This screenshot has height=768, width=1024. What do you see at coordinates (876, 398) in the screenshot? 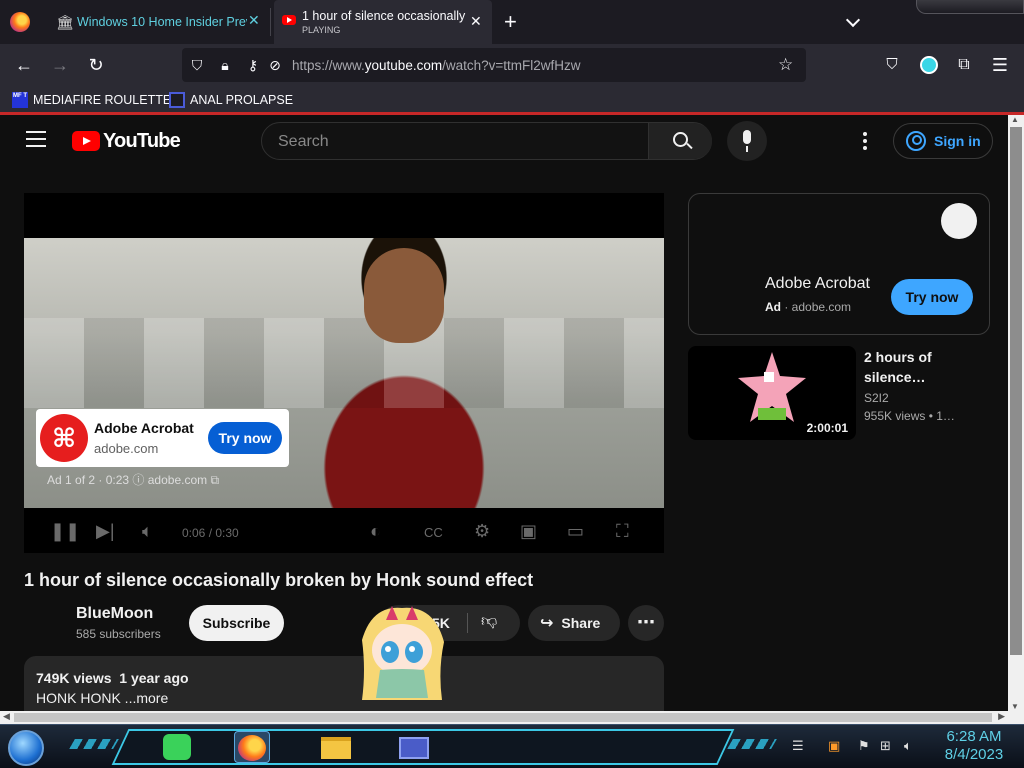
I see `recommended-channel: S2I2` at bounding box center [876, 398].